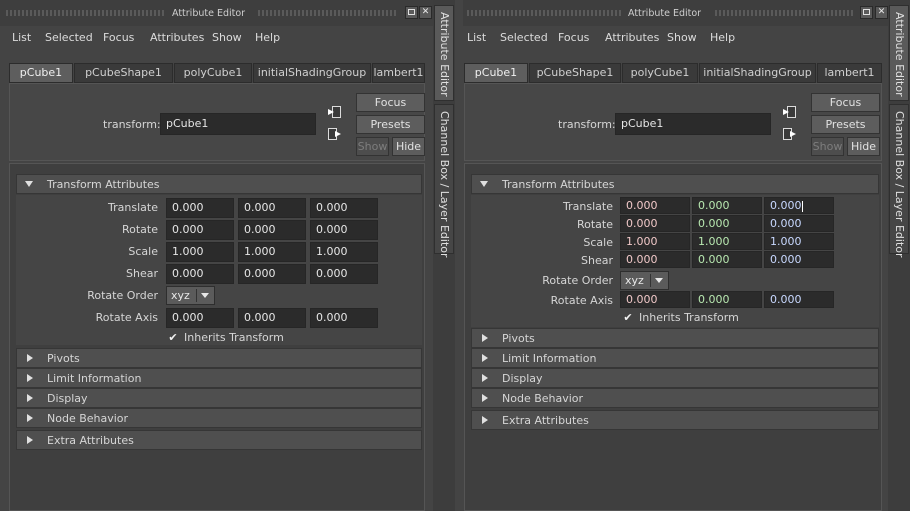  I want to click on section-label: Transform Attributes, so click(103, 184).